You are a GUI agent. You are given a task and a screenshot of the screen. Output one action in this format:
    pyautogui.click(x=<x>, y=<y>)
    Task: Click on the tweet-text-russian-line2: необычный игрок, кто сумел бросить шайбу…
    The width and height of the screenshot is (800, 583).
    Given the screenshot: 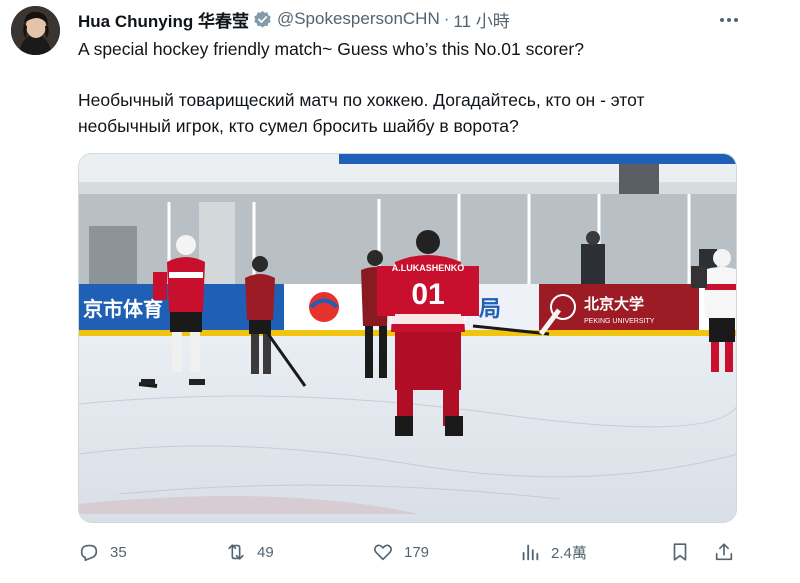 What is the action you would take?
    pyautogui.click(x=298, y=126)
    